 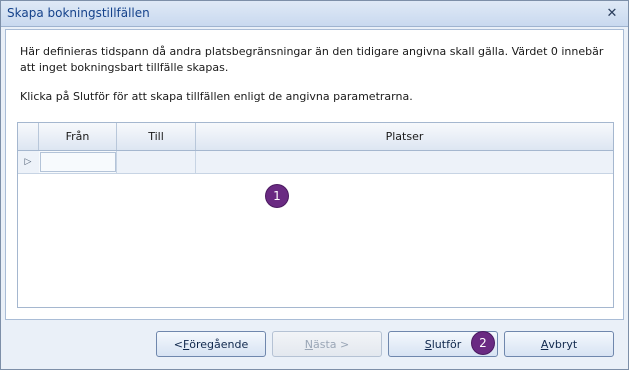 I want to click on next-button: Nästa >, so click(x=327, y=344).